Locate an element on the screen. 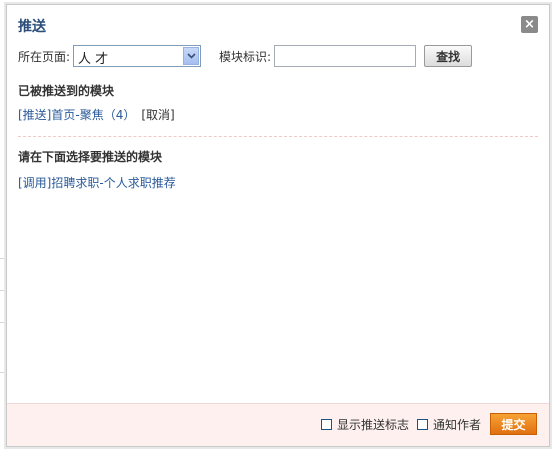 The image size is (557, 459). chevron-down-icon is located at coordinates (191, 56).